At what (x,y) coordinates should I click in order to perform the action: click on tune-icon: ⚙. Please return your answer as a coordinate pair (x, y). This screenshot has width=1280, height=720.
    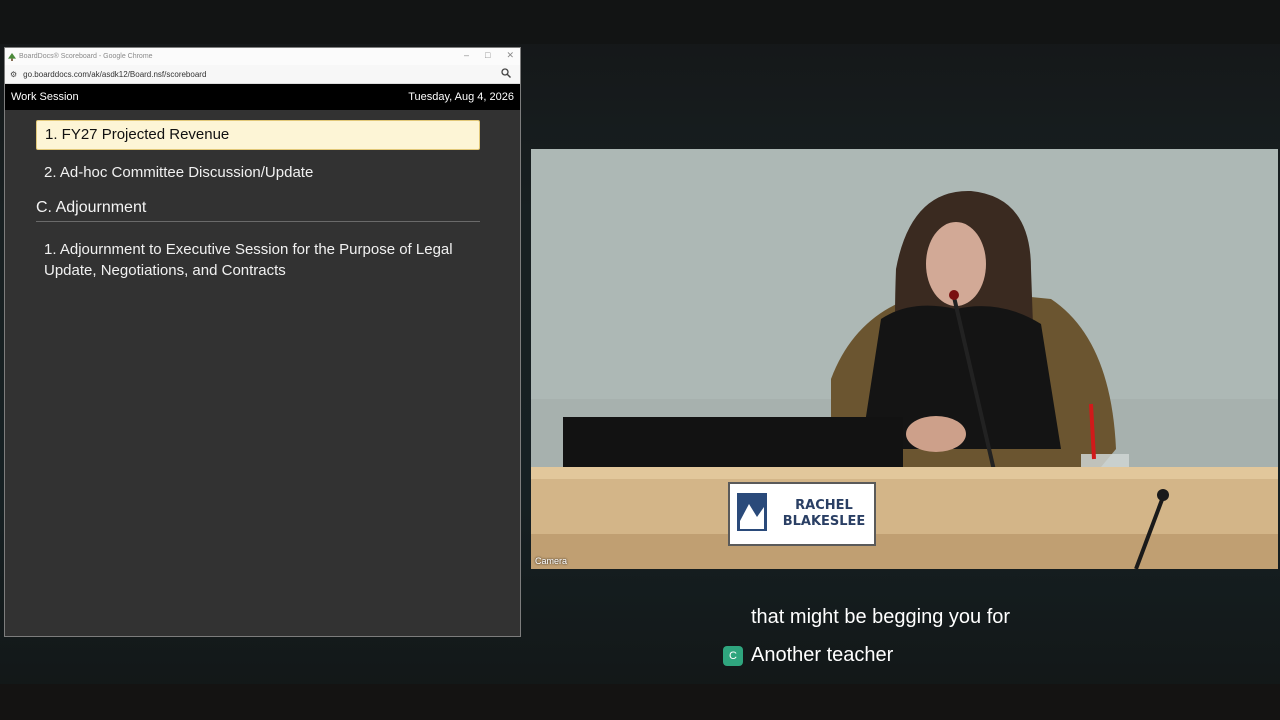
    Looking at the image, I should click on (13, 74).